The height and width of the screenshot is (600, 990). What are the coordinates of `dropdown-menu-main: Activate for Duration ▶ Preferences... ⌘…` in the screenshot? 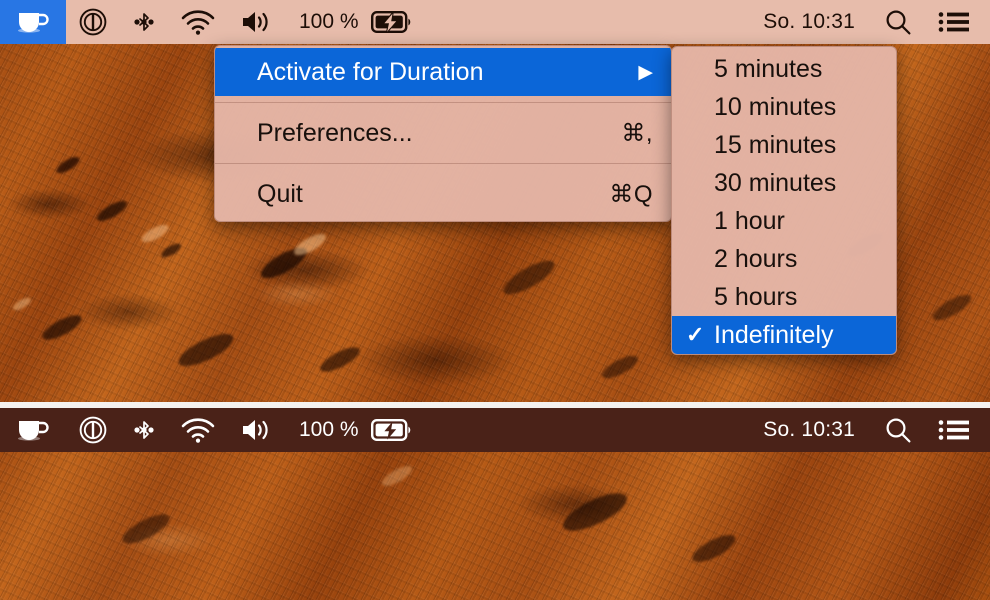 It's located at (443, 133).